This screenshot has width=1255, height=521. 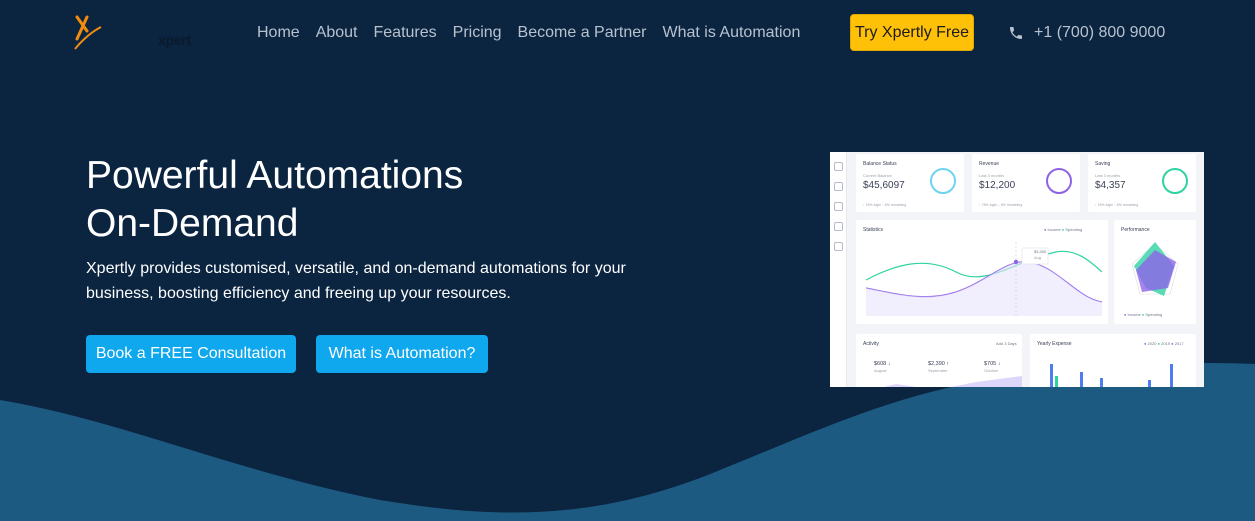 What do you see at coordinates (402, 354) in the screenshot?
I see `what-is-automation-button: What is Automation?` at bounding box center [402, 354].